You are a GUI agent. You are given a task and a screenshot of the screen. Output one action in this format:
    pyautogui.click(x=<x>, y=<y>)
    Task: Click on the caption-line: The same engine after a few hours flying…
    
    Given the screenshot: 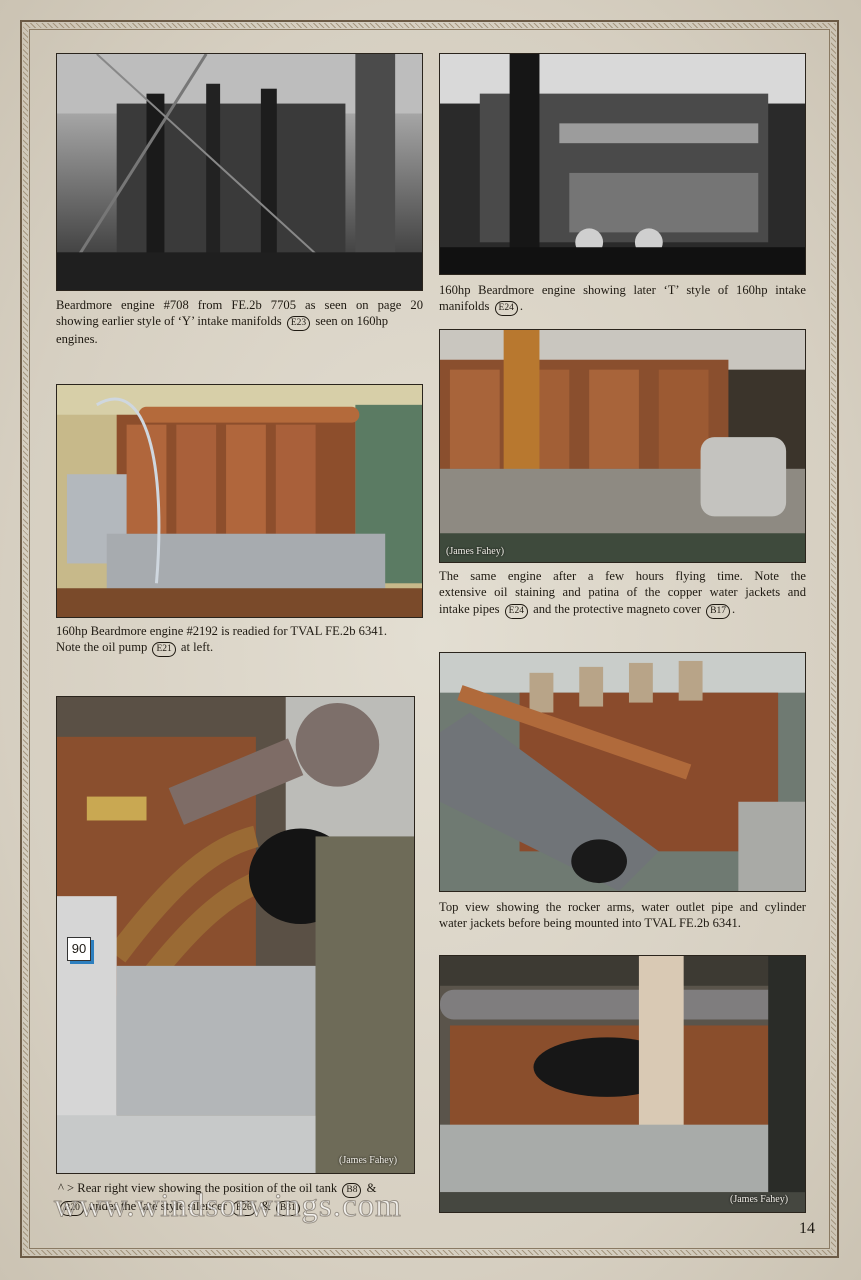 What is the action you would take?
    pyautogui.click(x=622, y=576)
    